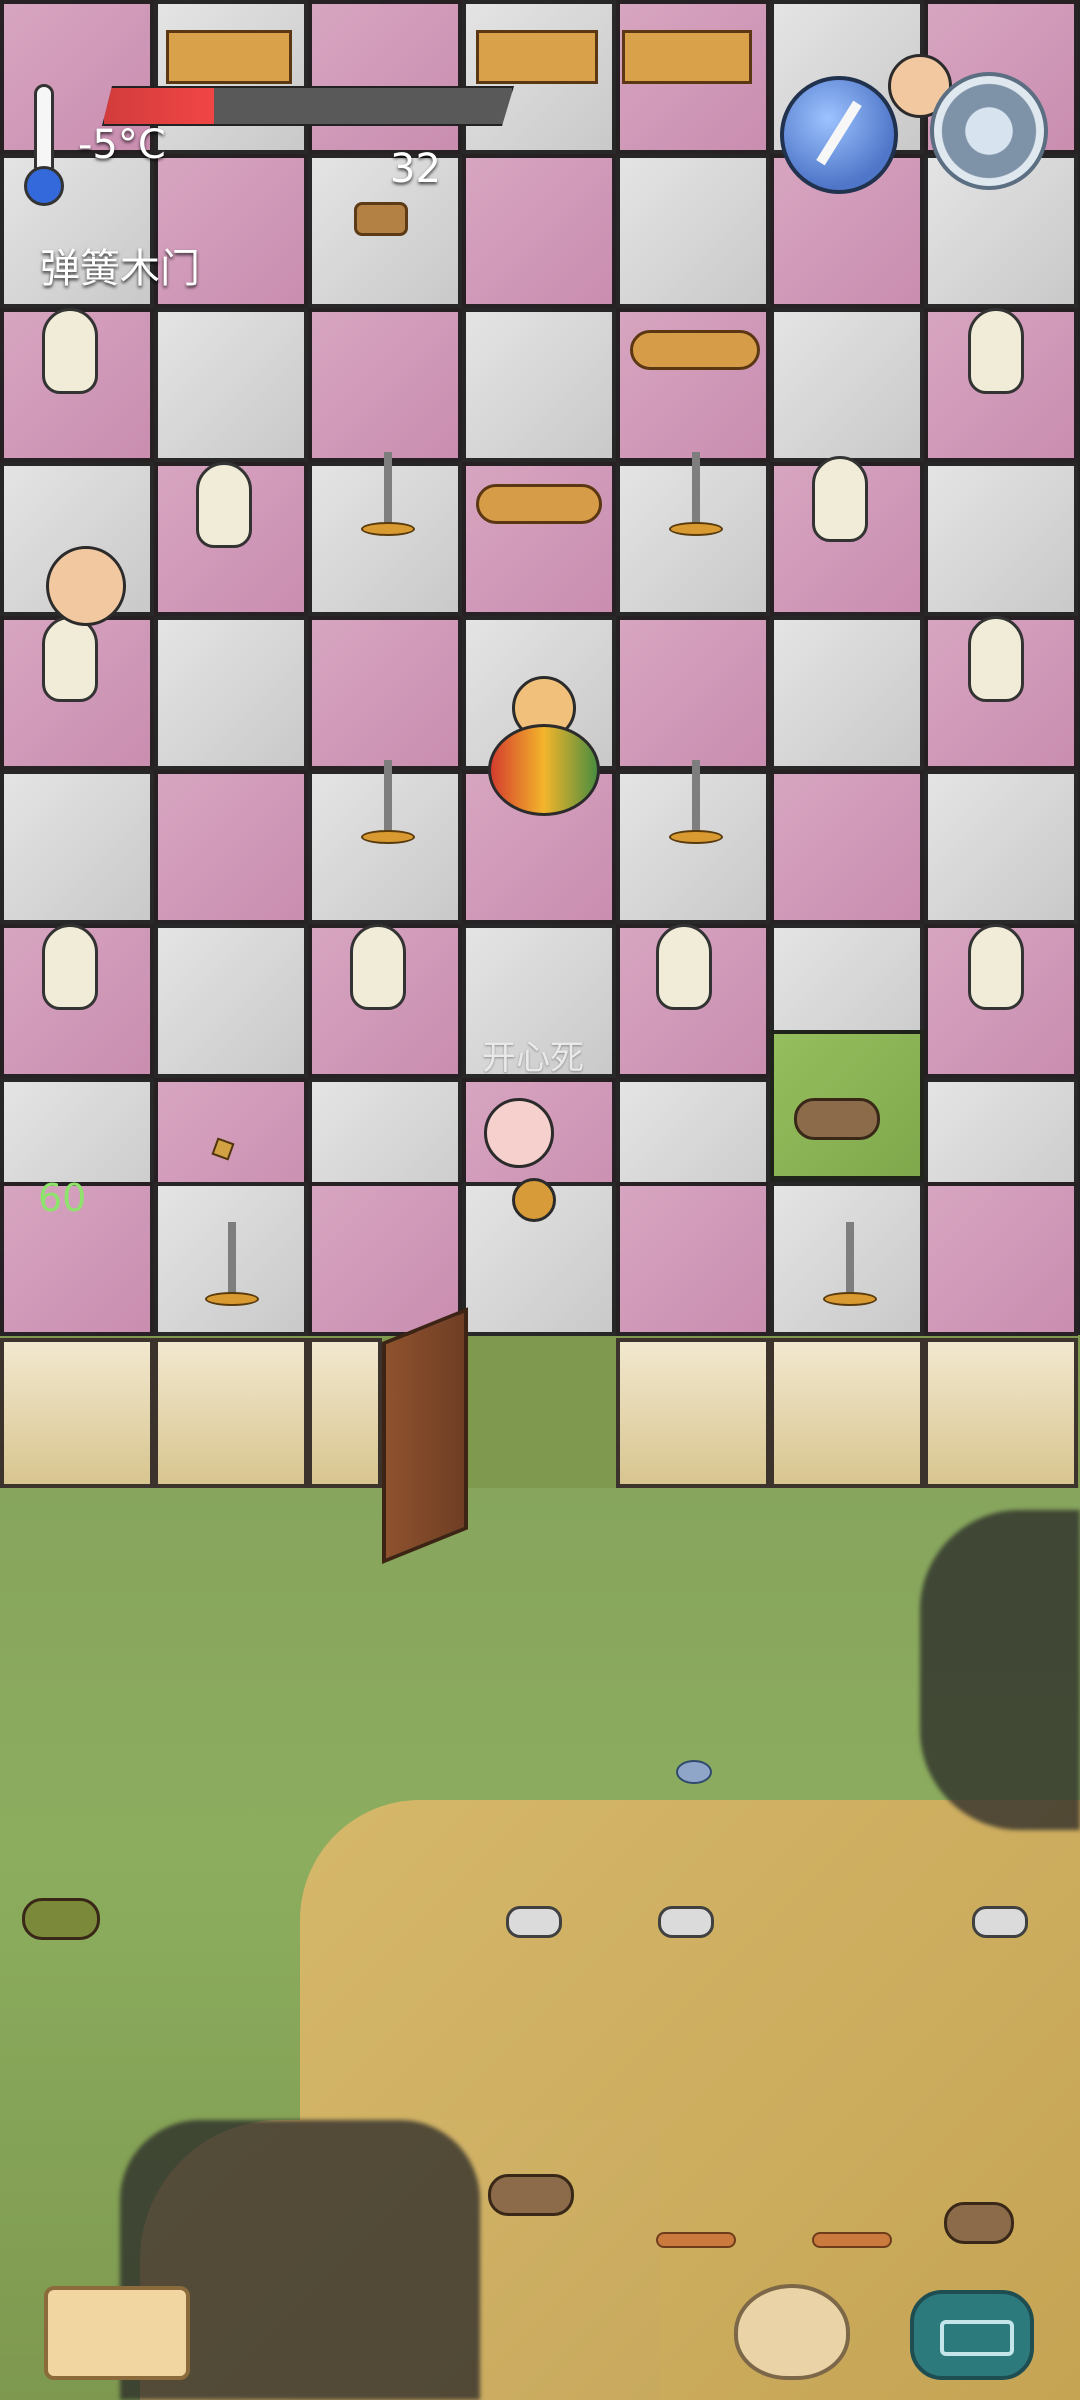 Image resolution: width=1080 pixels, height=2400 pixels. What do you see at coordinates (62, 1198) in the screenshot?
I see `green-counter: 60` at bounding box center [62, 1198].